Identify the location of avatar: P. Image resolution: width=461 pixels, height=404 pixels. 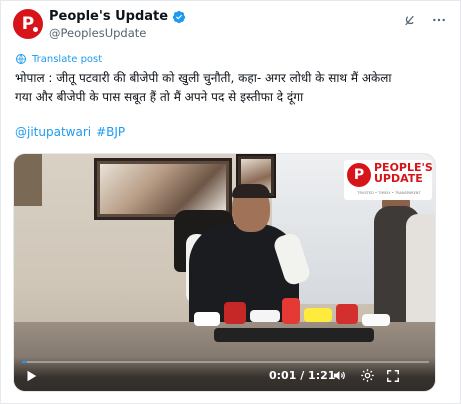
(28, 24).